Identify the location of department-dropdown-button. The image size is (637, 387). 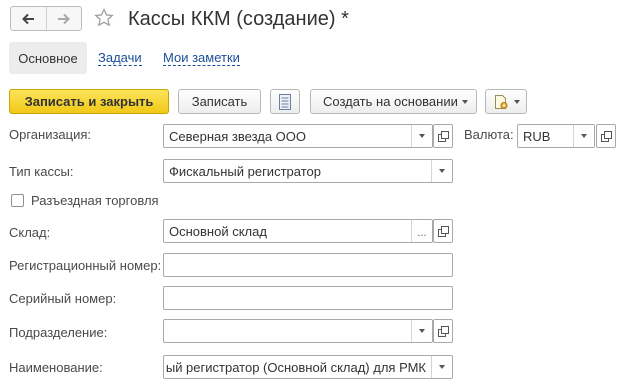
(421, 331).